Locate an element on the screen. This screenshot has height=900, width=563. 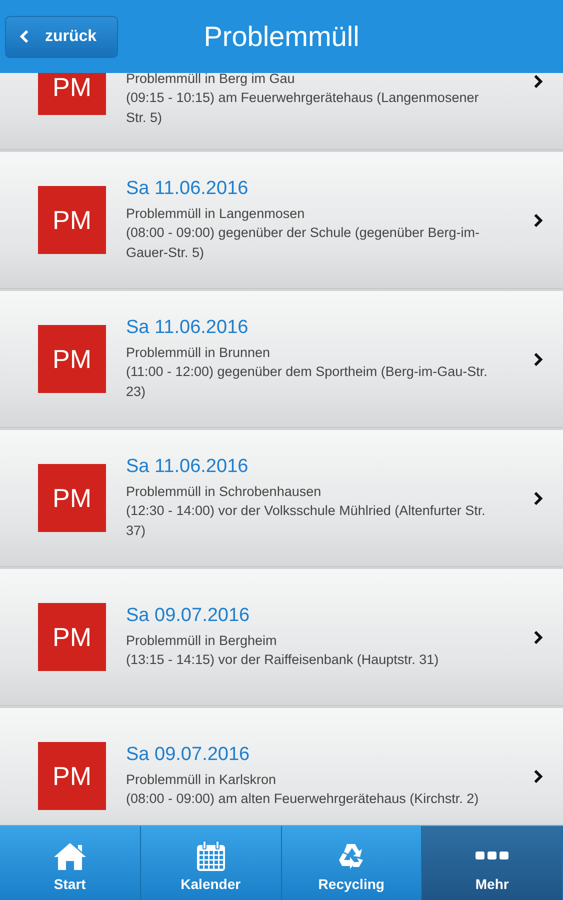
nav-tab: Mehr is located at coordinates (492, 863).